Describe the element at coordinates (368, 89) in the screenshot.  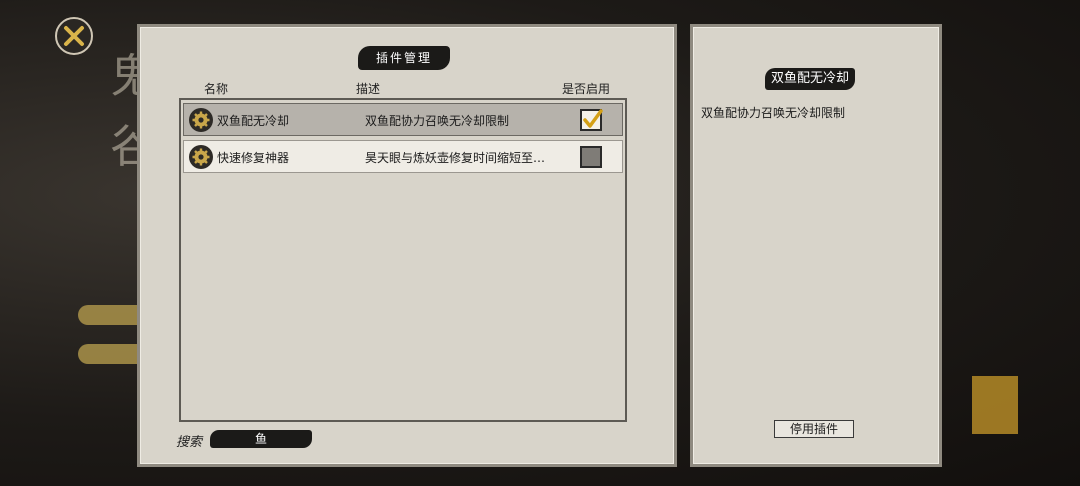
I see `column-header-description: 描述` at that location.